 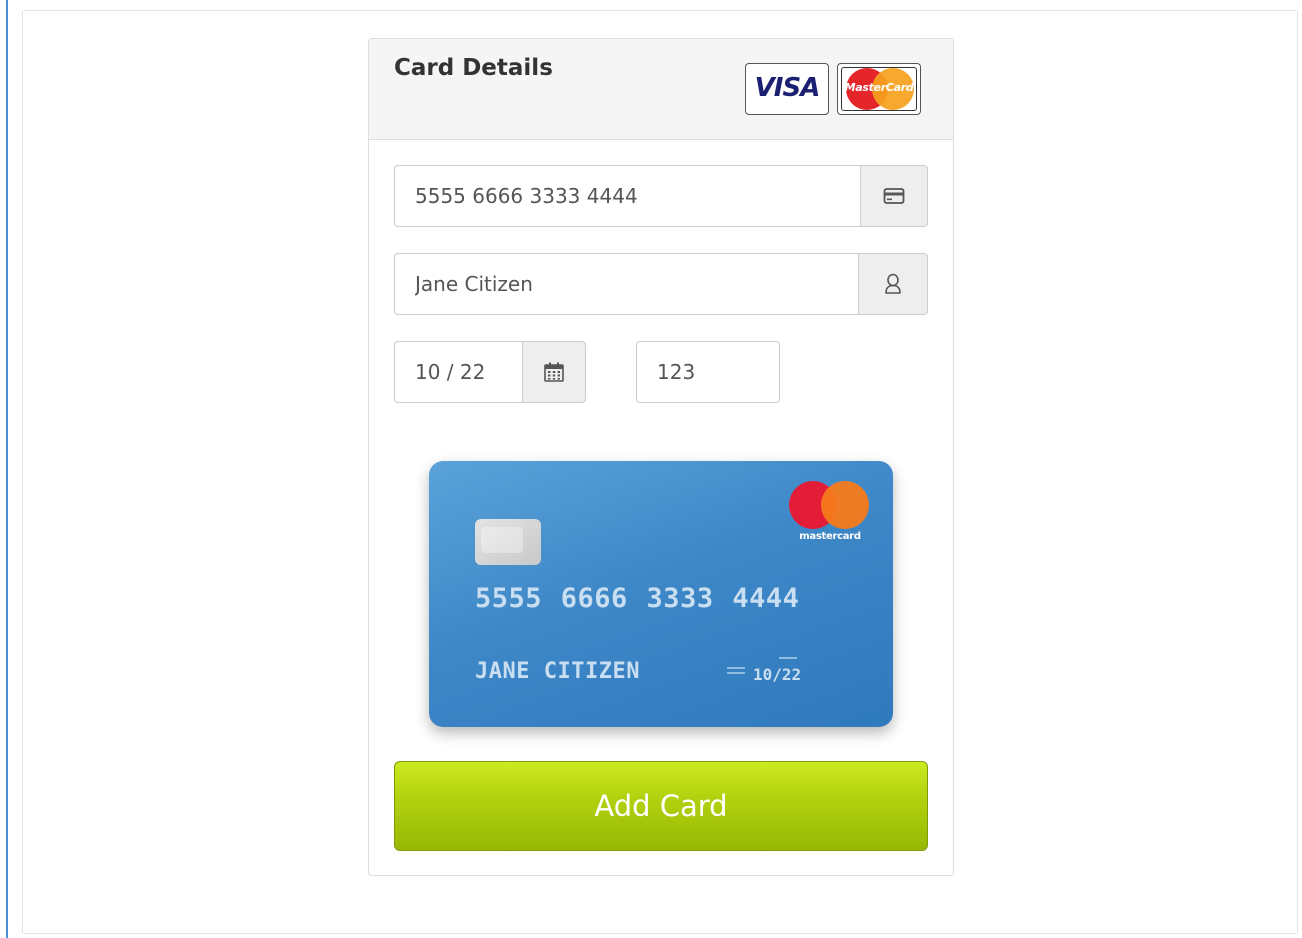 What do you see at coordinates (557, 671) in the screenshot?
I see `card-preview-name: JANE CITIZEN` at bounding box center [557, 671].